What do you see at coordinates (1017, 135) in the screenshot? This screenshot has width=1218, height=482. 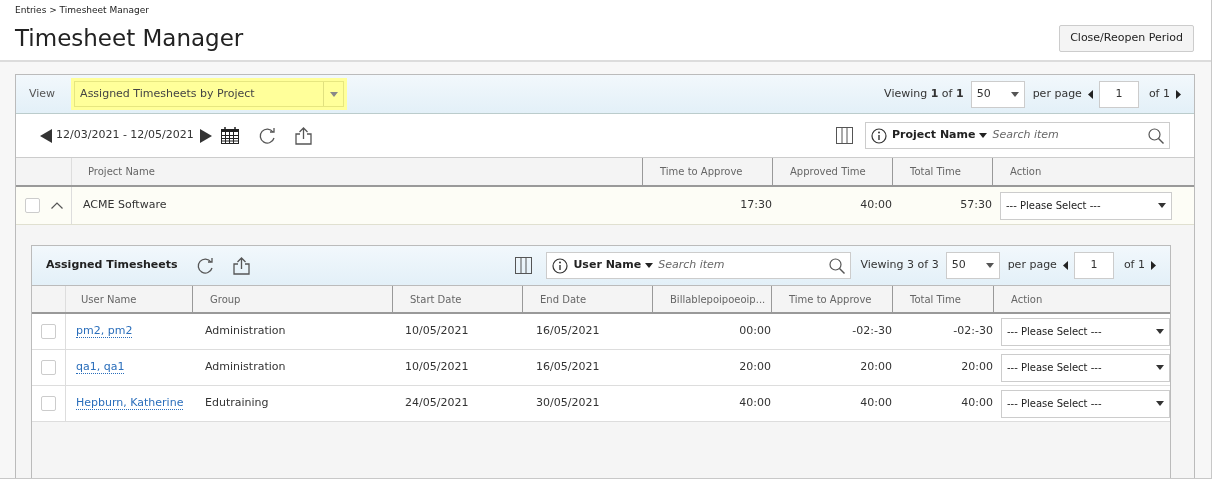 I see `search-field: Project Name Search item` at bounding box center [1017, 135].